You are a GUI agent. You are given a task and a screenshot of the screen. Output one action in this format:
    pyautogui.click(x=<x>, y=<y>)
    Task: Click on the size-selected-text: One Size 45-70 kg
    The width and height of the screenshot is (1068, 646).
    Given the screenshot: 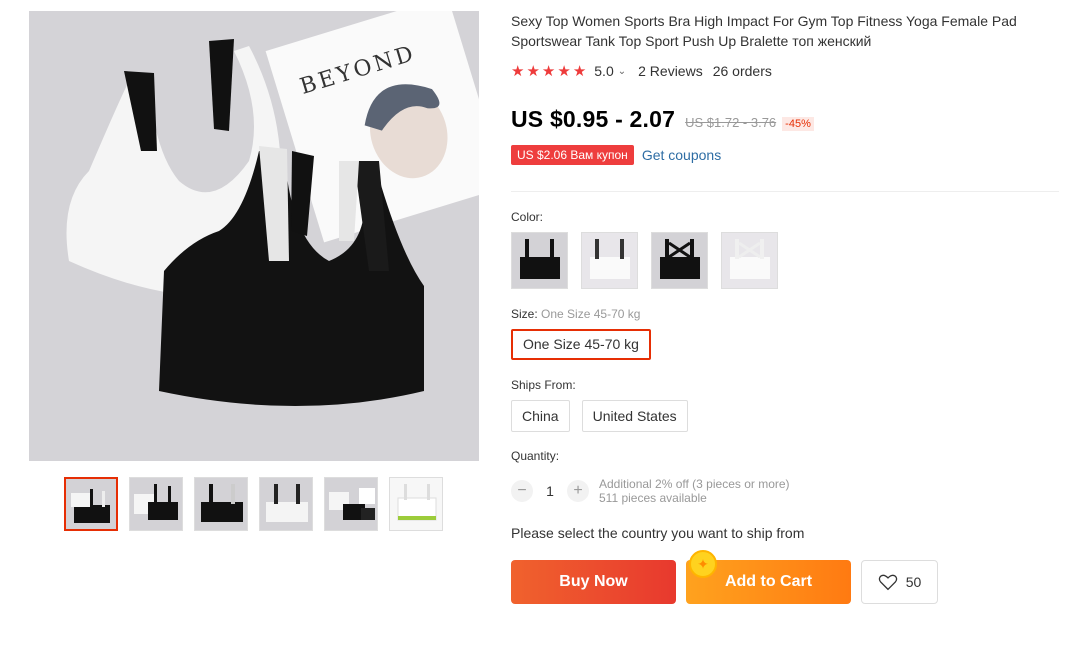 What is the action you would take?
    pyautogui.click(x=591, y=314)
    